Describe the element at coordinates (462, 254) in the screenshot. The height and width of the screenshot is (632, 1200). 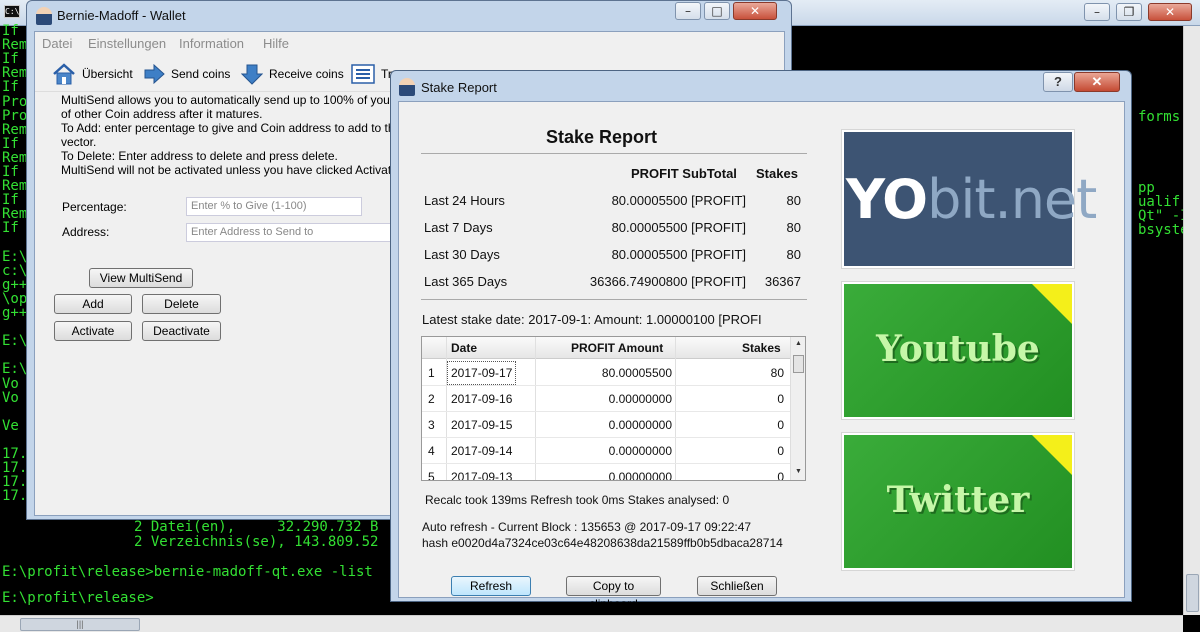
I see `summary-label: Last 30 Days` at that location.